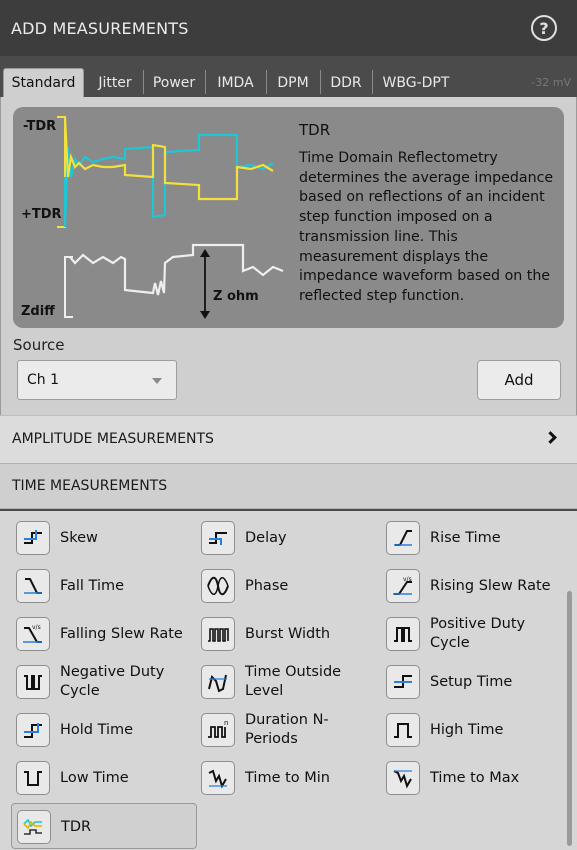 The height and width of the screenshot is (850, 577). Describe the element at coordinates (218, 538) in the screenshot. I see `delay-icon` at that location.